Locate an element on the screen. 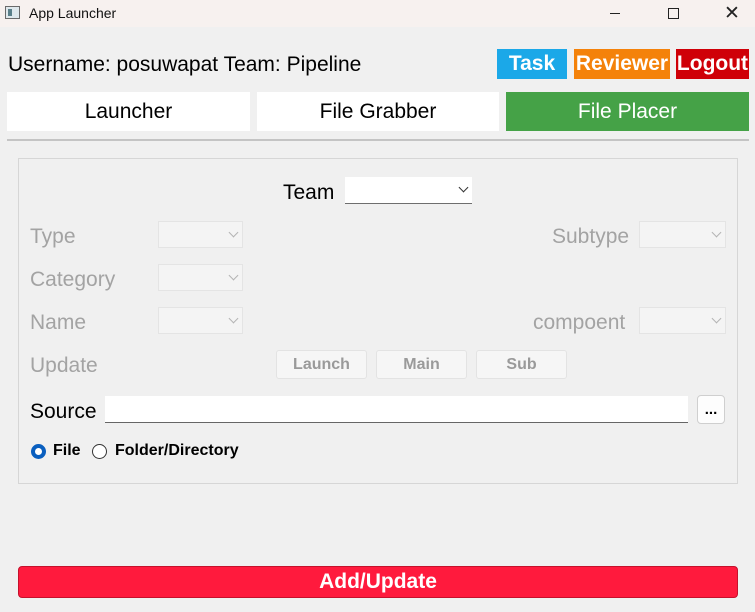 This screenshot has height=612, width=755. name-label: Name is located at coordinates (58, 322).